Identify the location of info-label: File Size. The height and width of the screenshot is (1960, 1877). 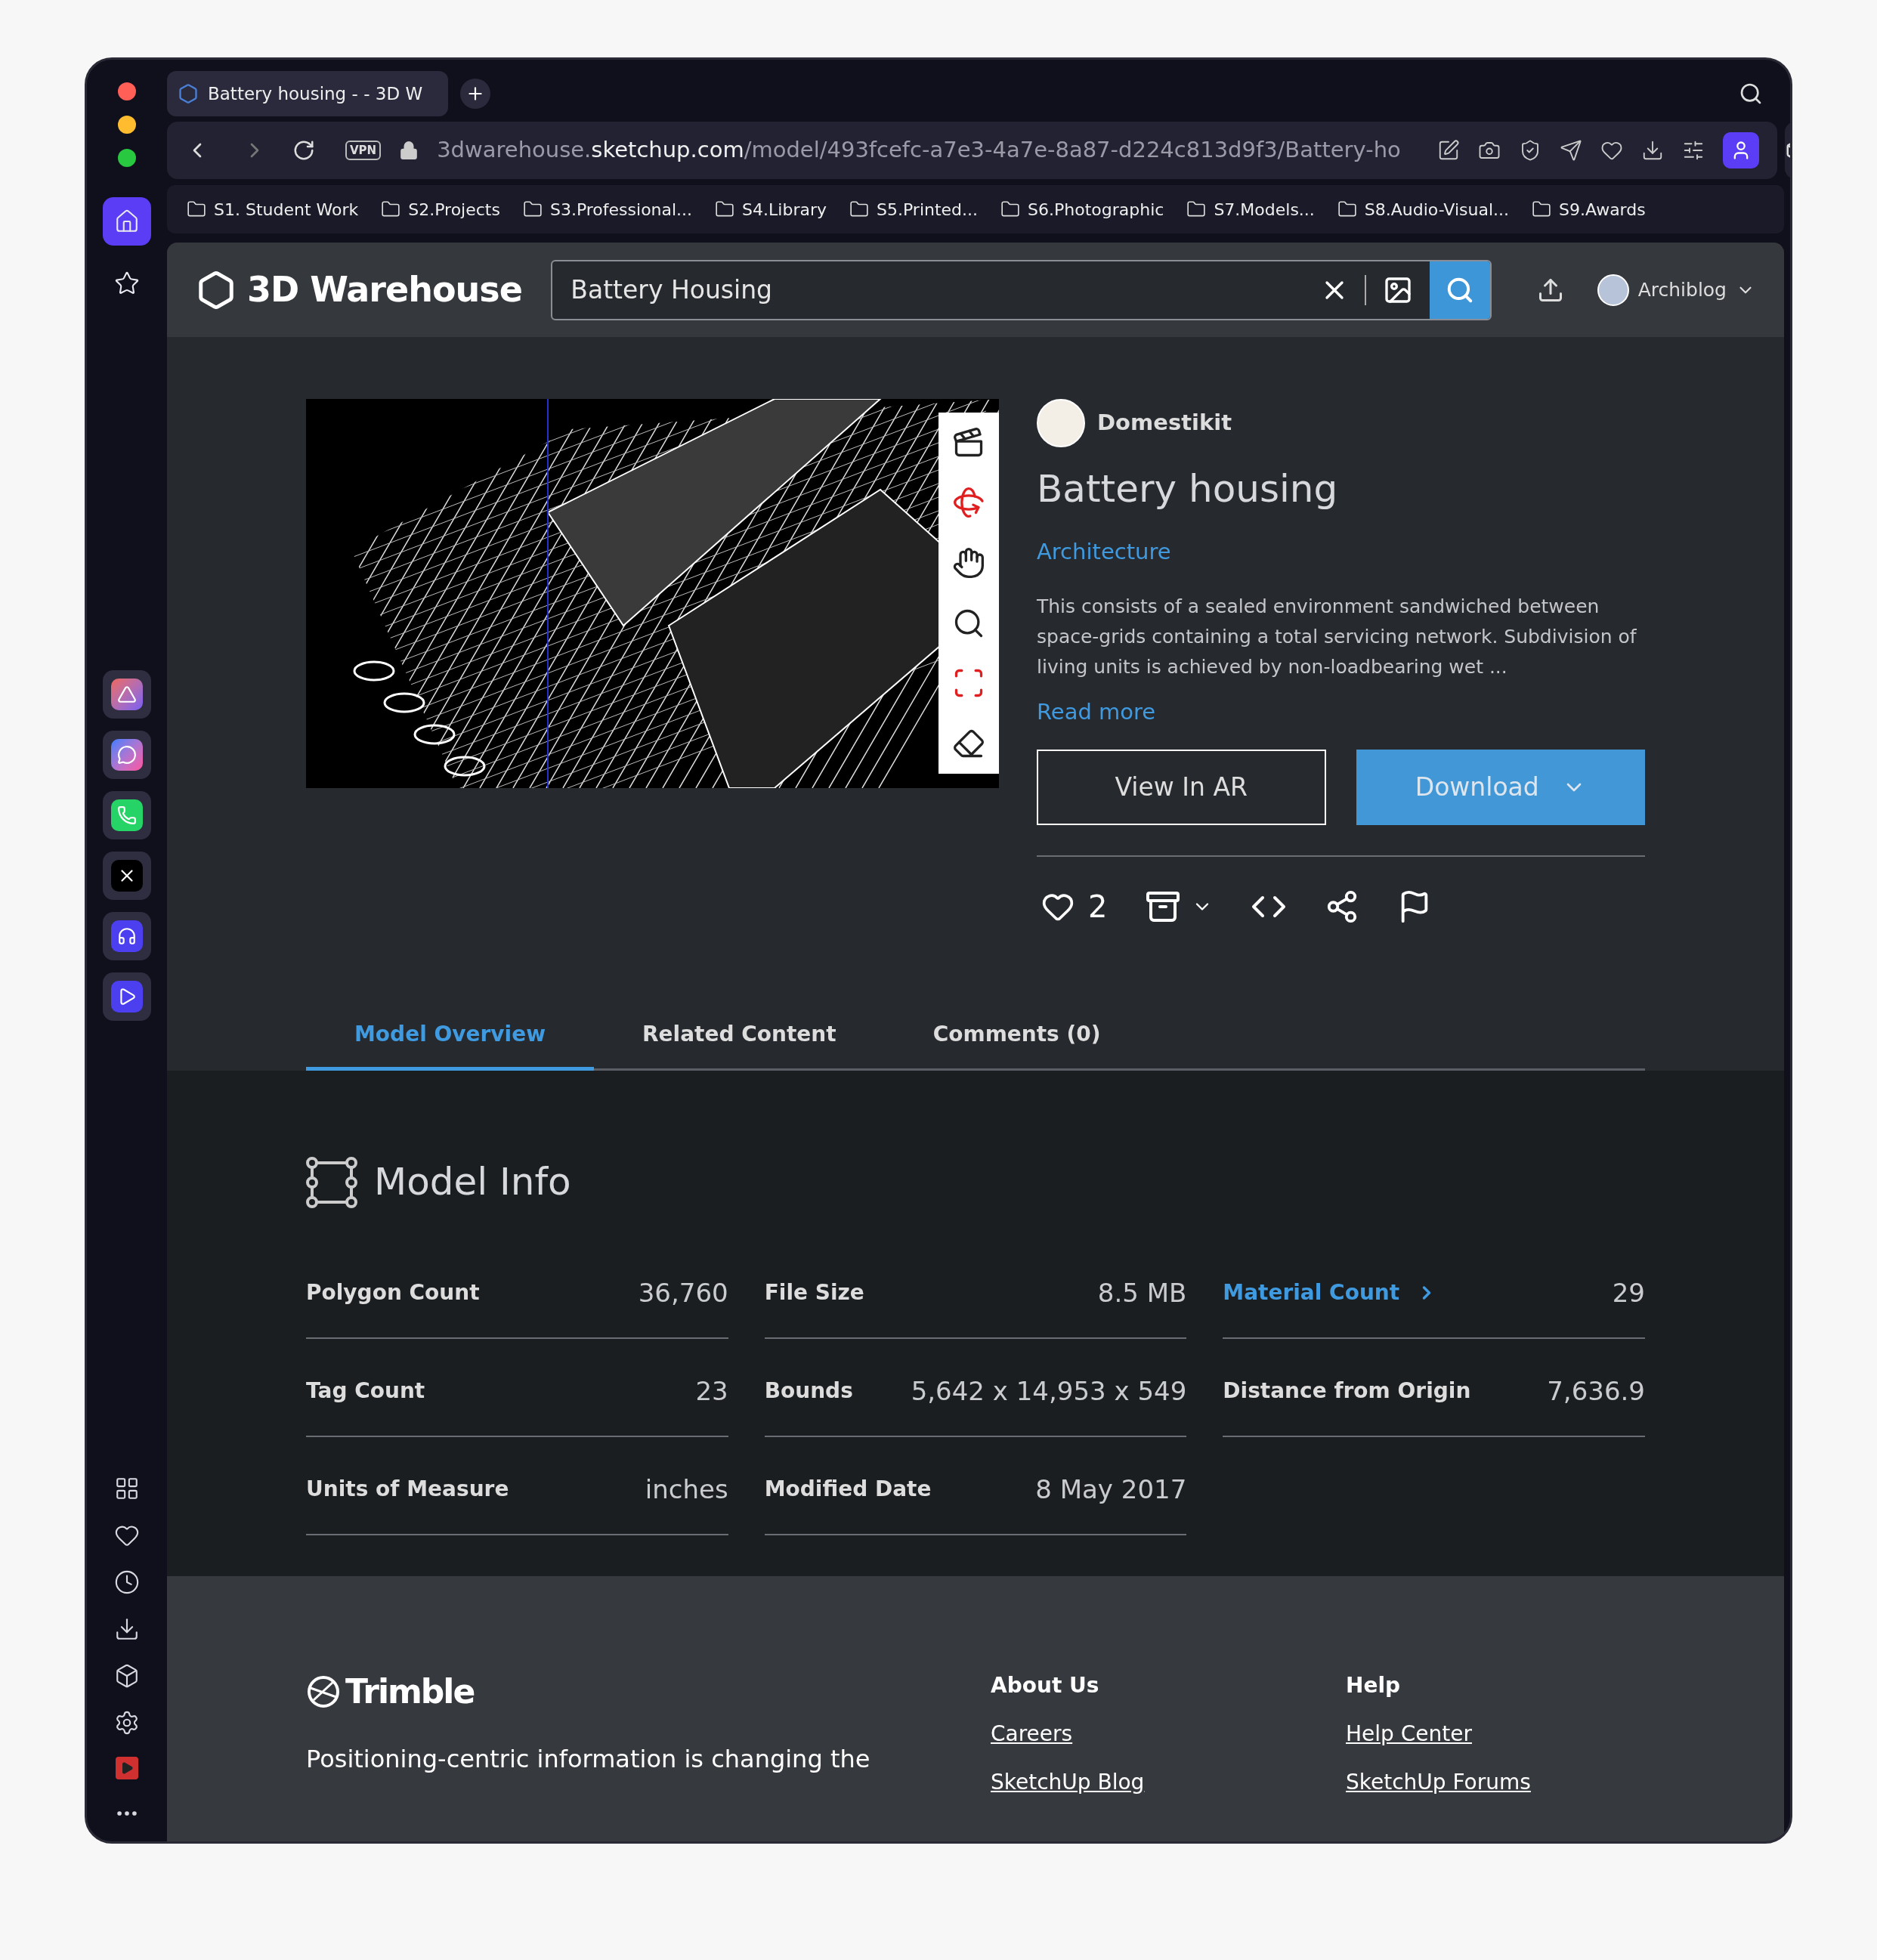
(814, 1292).